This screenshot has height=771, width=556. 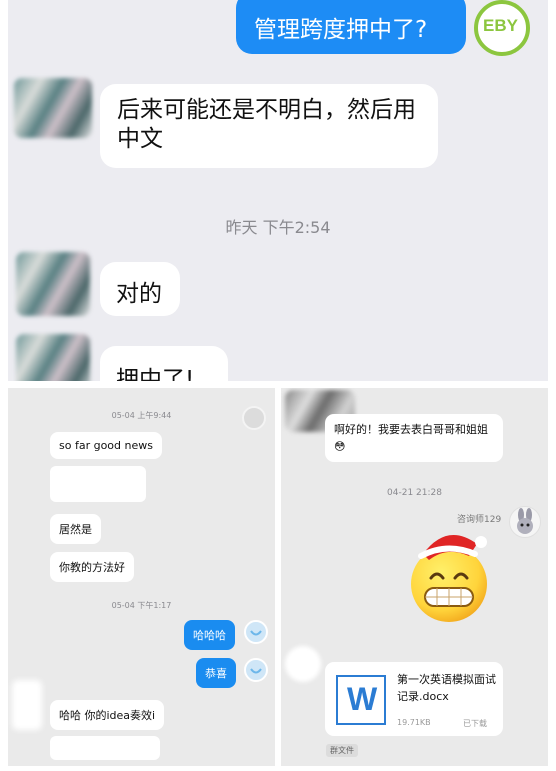 I want to click on incoming-bubble-1: 后来可能还是不明白，然后用中文, so click(x=269, y=126).